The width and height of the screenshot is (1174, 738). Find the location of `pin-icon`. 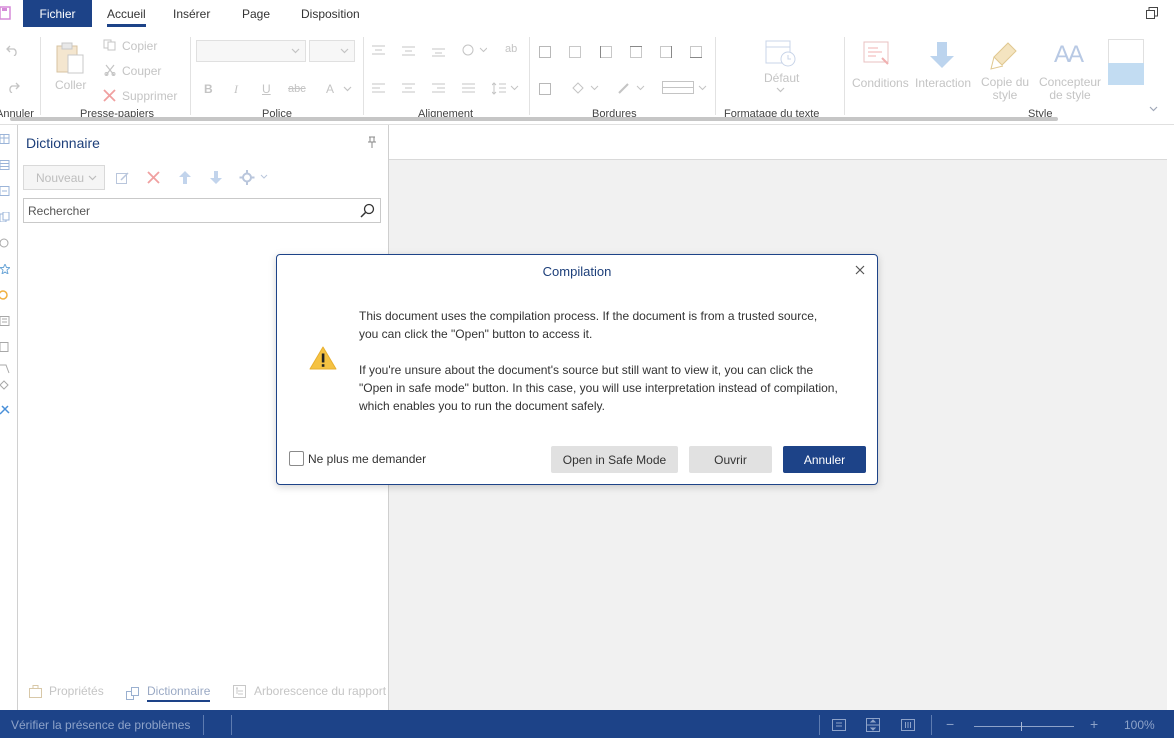

pin-icon is located at coordinates (372, 142).